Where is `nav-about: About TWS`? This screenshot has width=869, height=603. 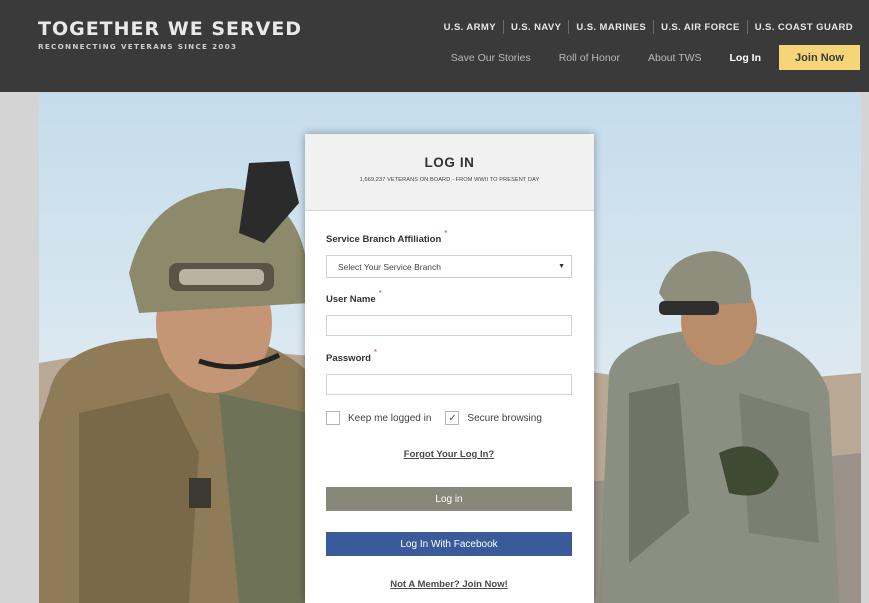
nav-about: About TWS is located at coordinates (675, 58).